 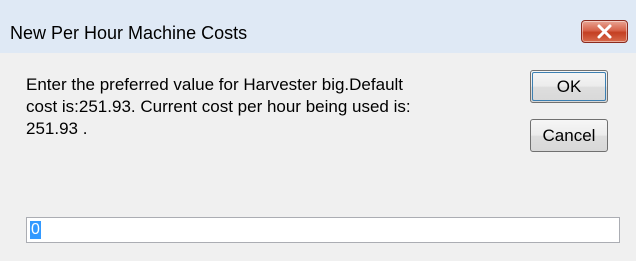 I want to click on value-input: 0, so click(x=323, y=230).